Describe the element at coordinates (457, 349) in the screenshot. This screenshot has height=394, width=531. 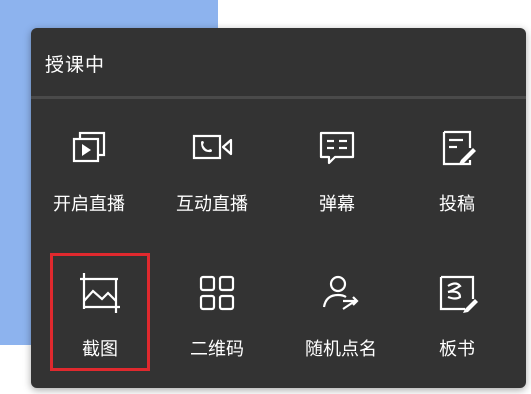
I see `tool-label: 板书` at that location.